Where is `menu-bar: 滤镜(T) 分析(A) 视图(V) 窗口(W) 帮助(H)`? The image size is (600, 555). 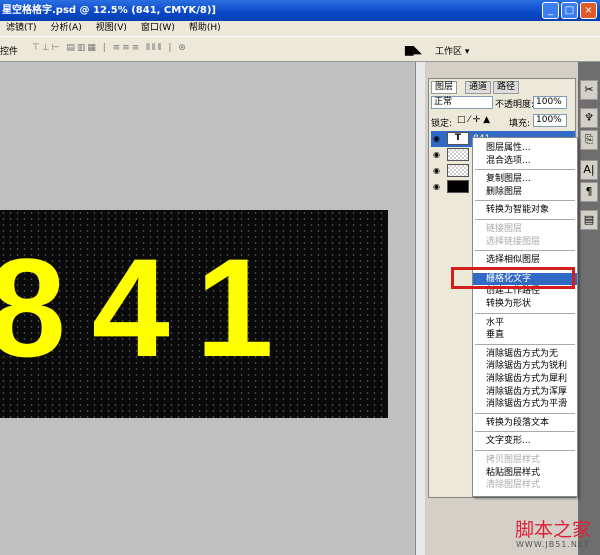 menu-bar: 滤镜(T) 分析(A) 视图(V) 窗口(W) 帮助(H) is located at coordinates (300, 28).